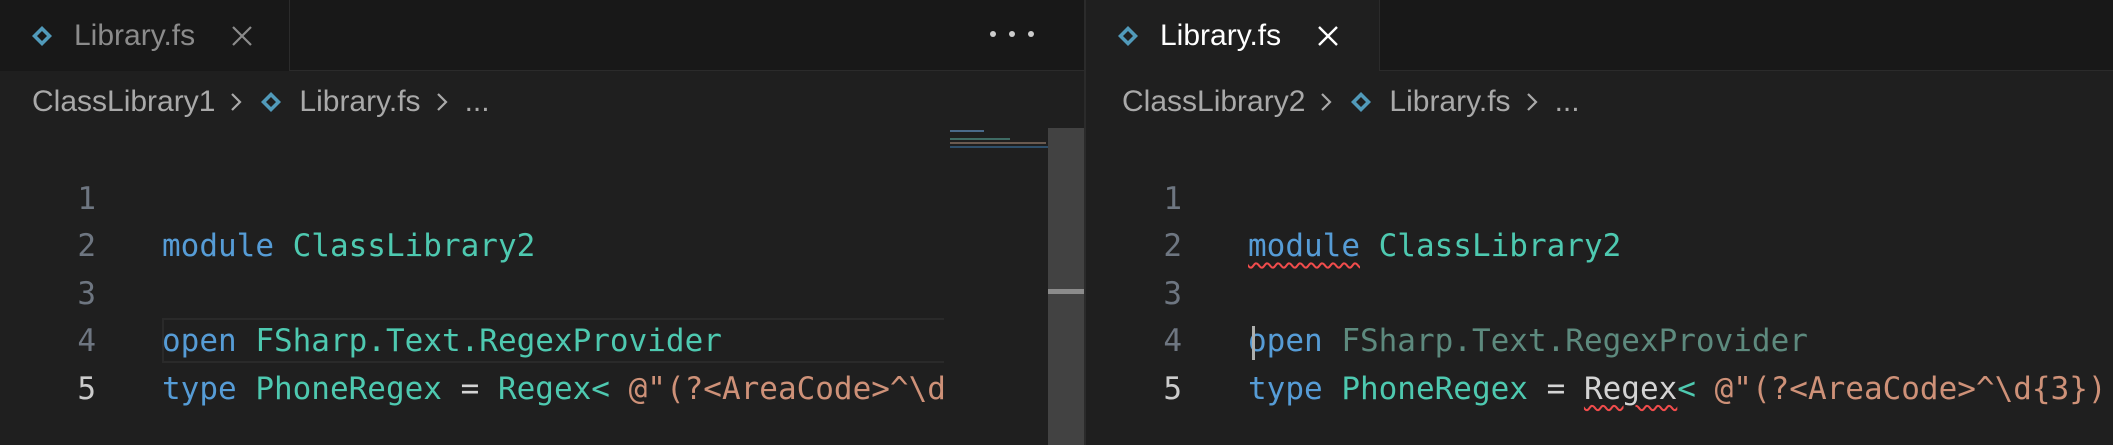 The width and height of the screenshot is (2113, 445). Describe the element at coordinates (1253, 343) in the screenshot. I see `text-cursor` at that location.